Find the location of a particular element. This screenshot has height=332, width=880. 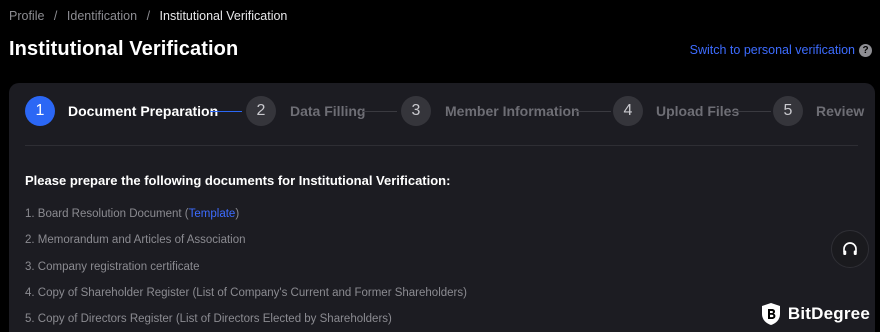

support-chat-button is located at coordinates (850, 249).